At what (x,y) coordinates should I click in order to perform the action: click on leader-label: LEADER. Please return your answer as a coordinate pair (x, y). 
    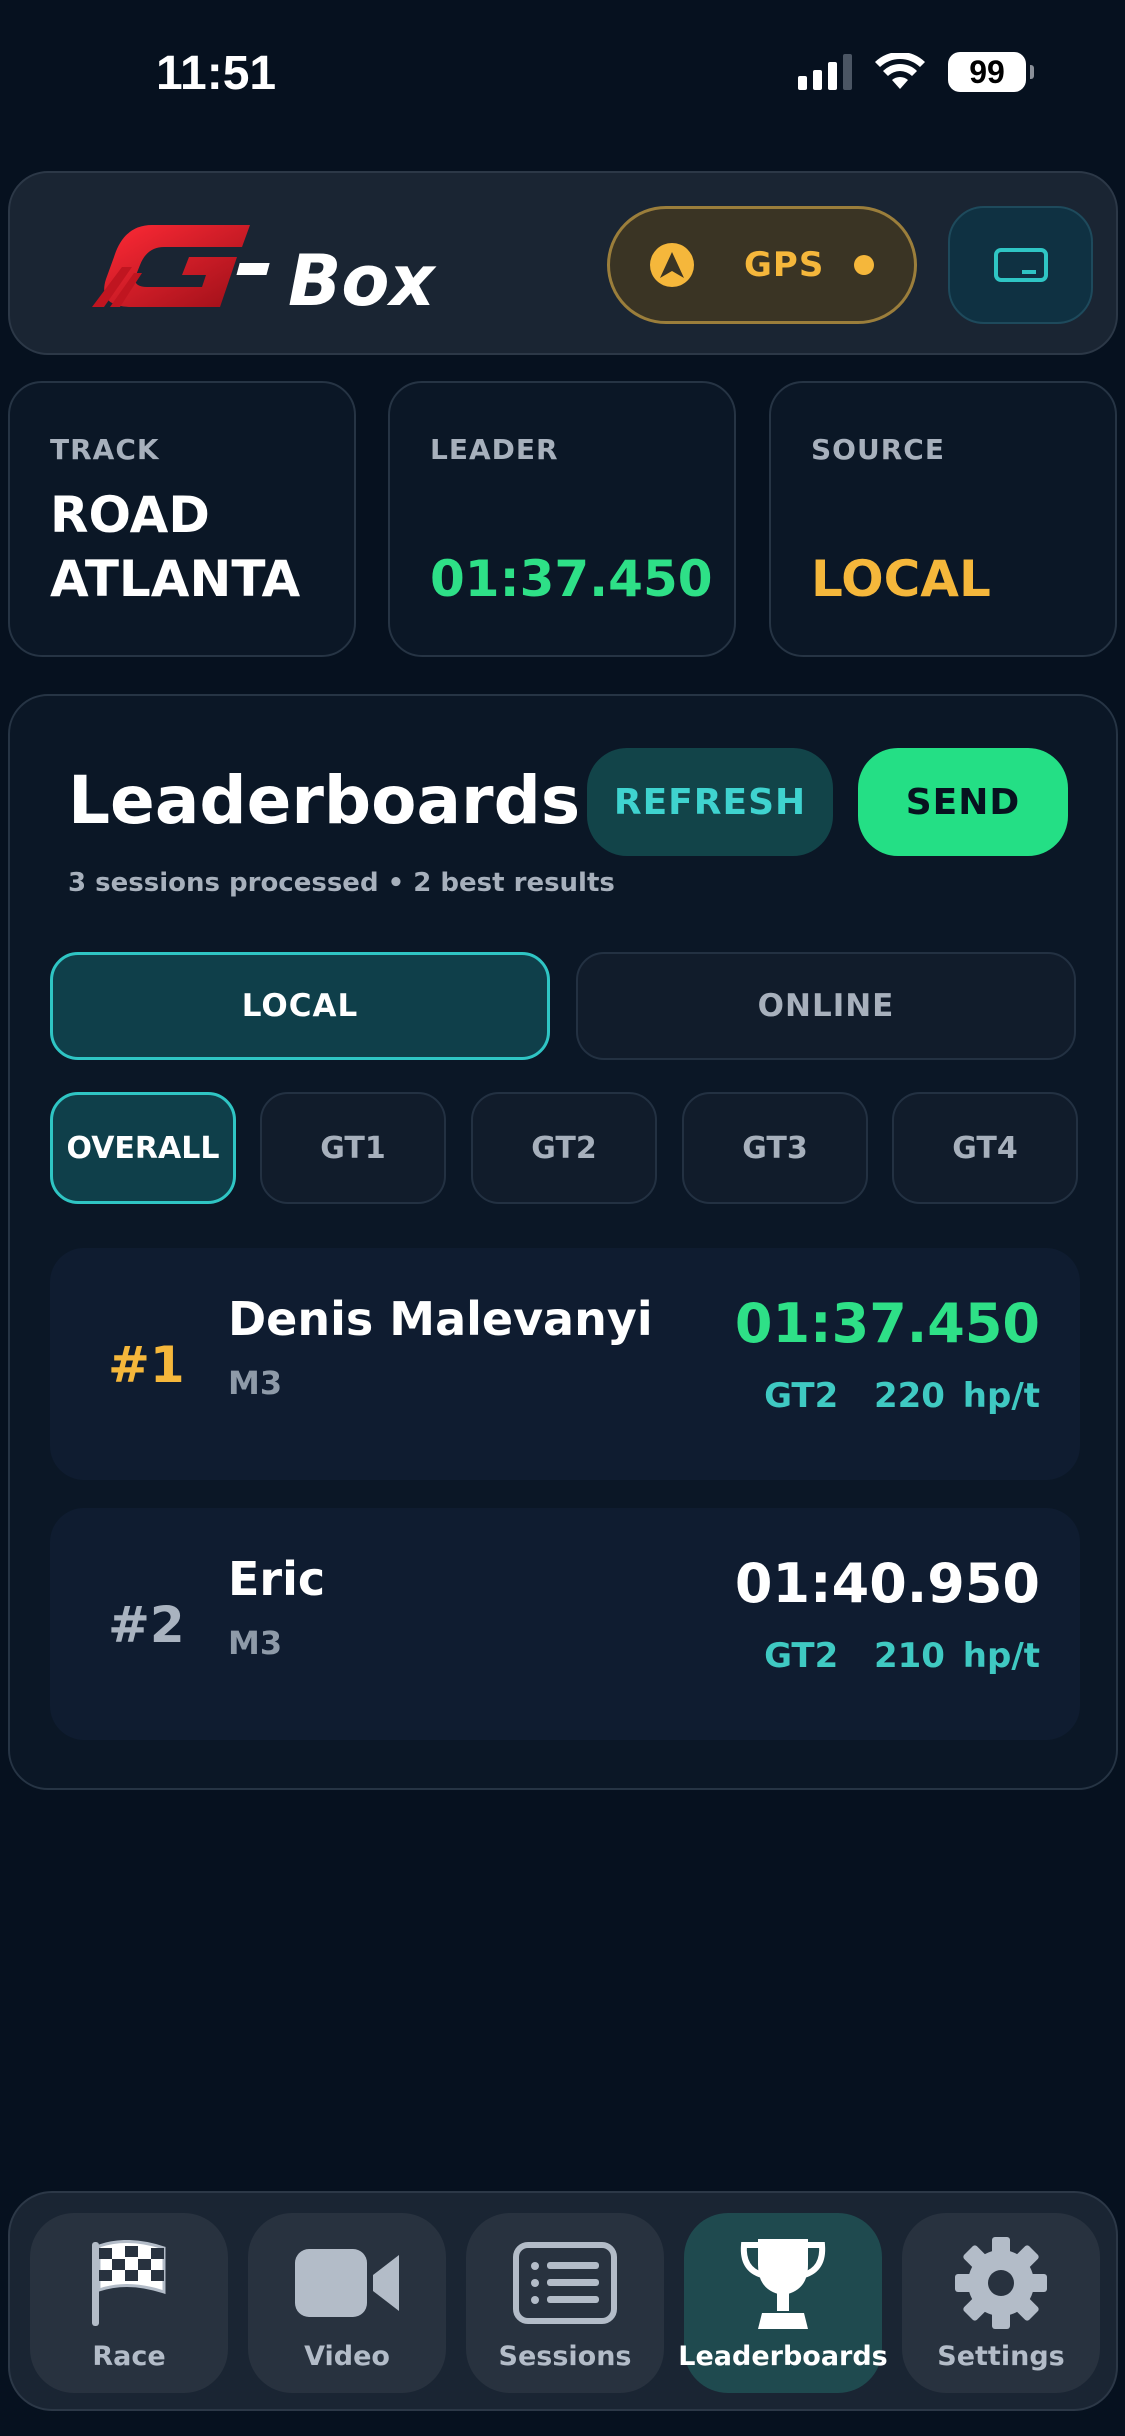
    Looking at the image, I should click on (494, 449).